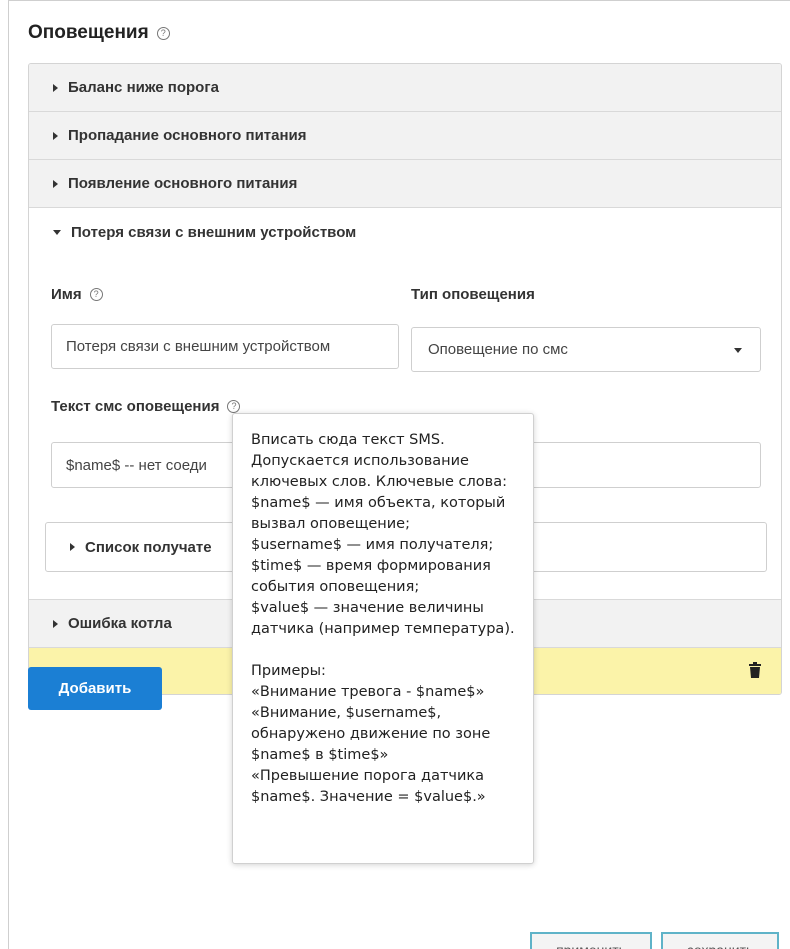  Describe the element at coordinates (379, 482) in the screenshot. I see `tooltip-line: ключевых слов. Ключевые слова:` at that location.